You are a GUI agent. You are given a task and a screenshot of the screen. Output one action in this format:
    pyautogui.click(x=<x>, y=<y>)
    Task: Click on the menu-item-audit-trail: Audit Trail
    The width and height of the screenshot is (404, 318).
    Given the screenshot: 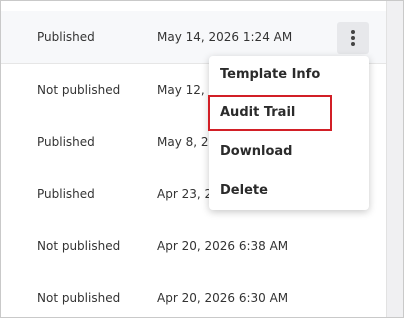 What is the action you would take?
    pyautogui.click(x=288, y=113)
    